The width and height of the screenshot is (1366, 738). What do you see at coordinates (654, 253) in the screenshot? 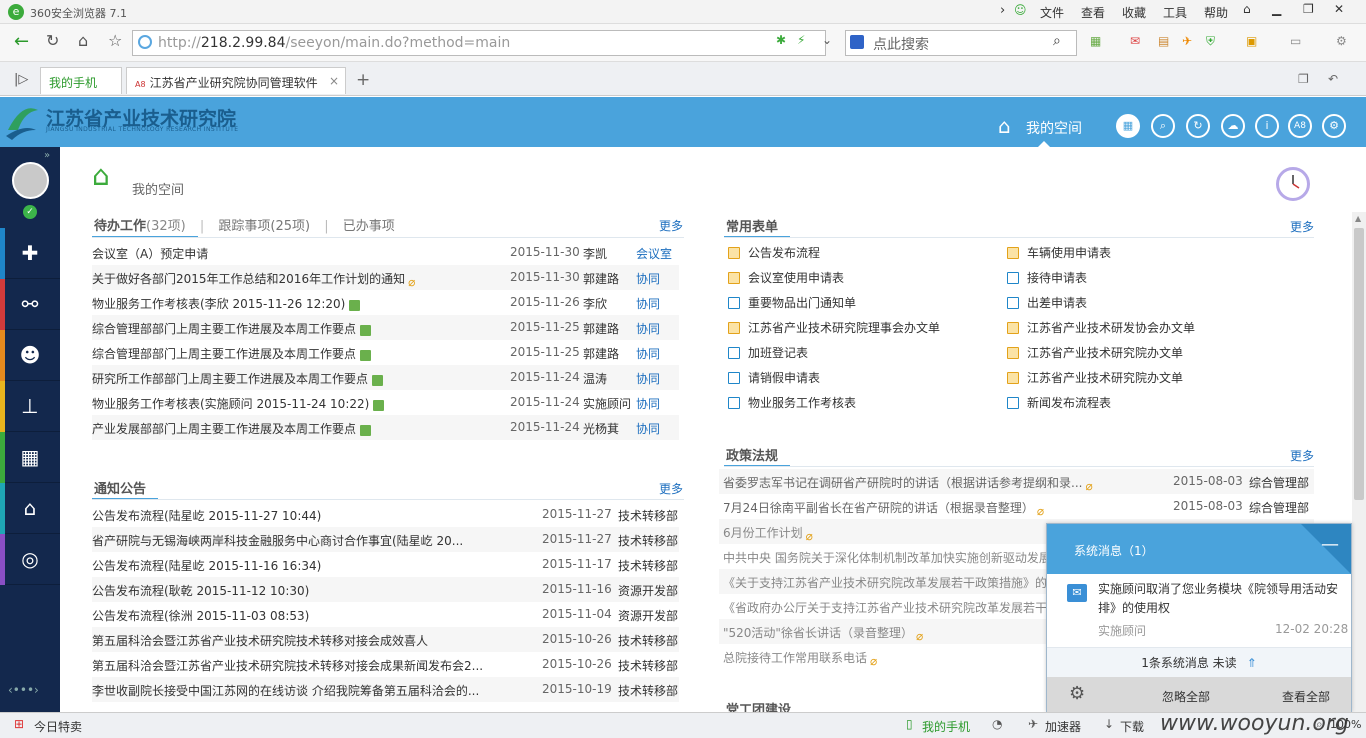
I see `row-type: 会议室` at bounding box center [654, 253].